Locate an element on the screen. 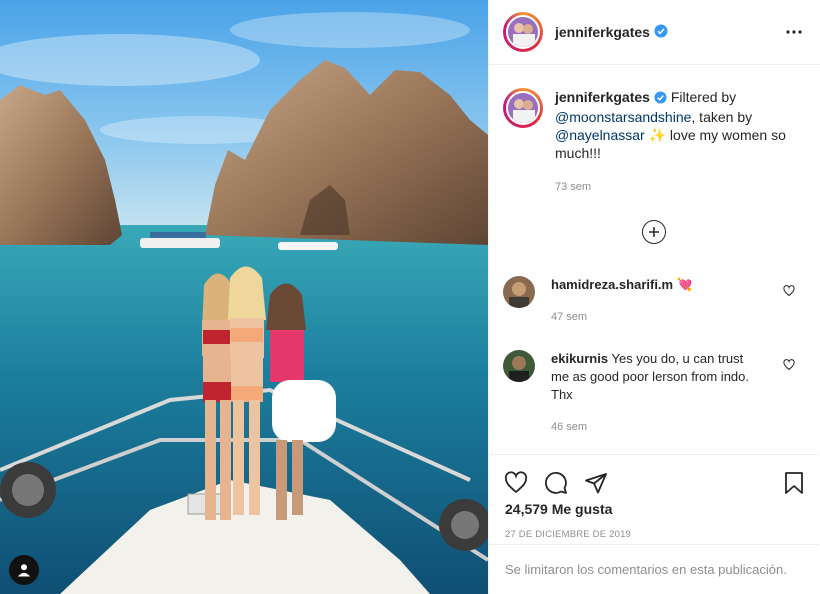 The image size is (820, 594). user-tag-icon is located at coordinates (24, 570).